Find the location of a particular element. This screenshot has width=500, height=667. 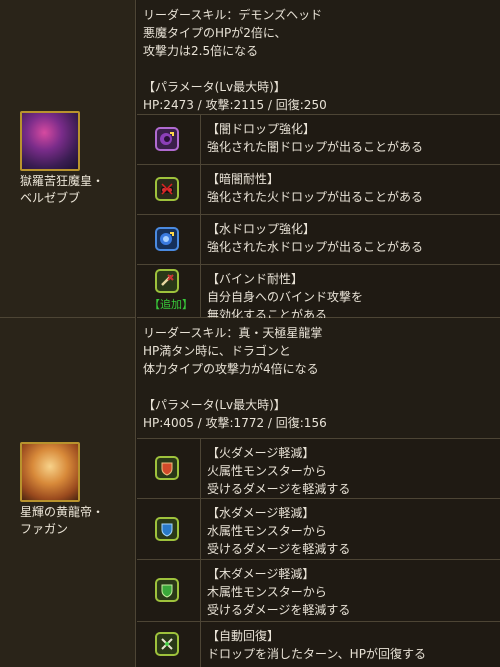

awakening-desc: 強化された火ドロップが出ることがある is located at coordinates (315, 197).